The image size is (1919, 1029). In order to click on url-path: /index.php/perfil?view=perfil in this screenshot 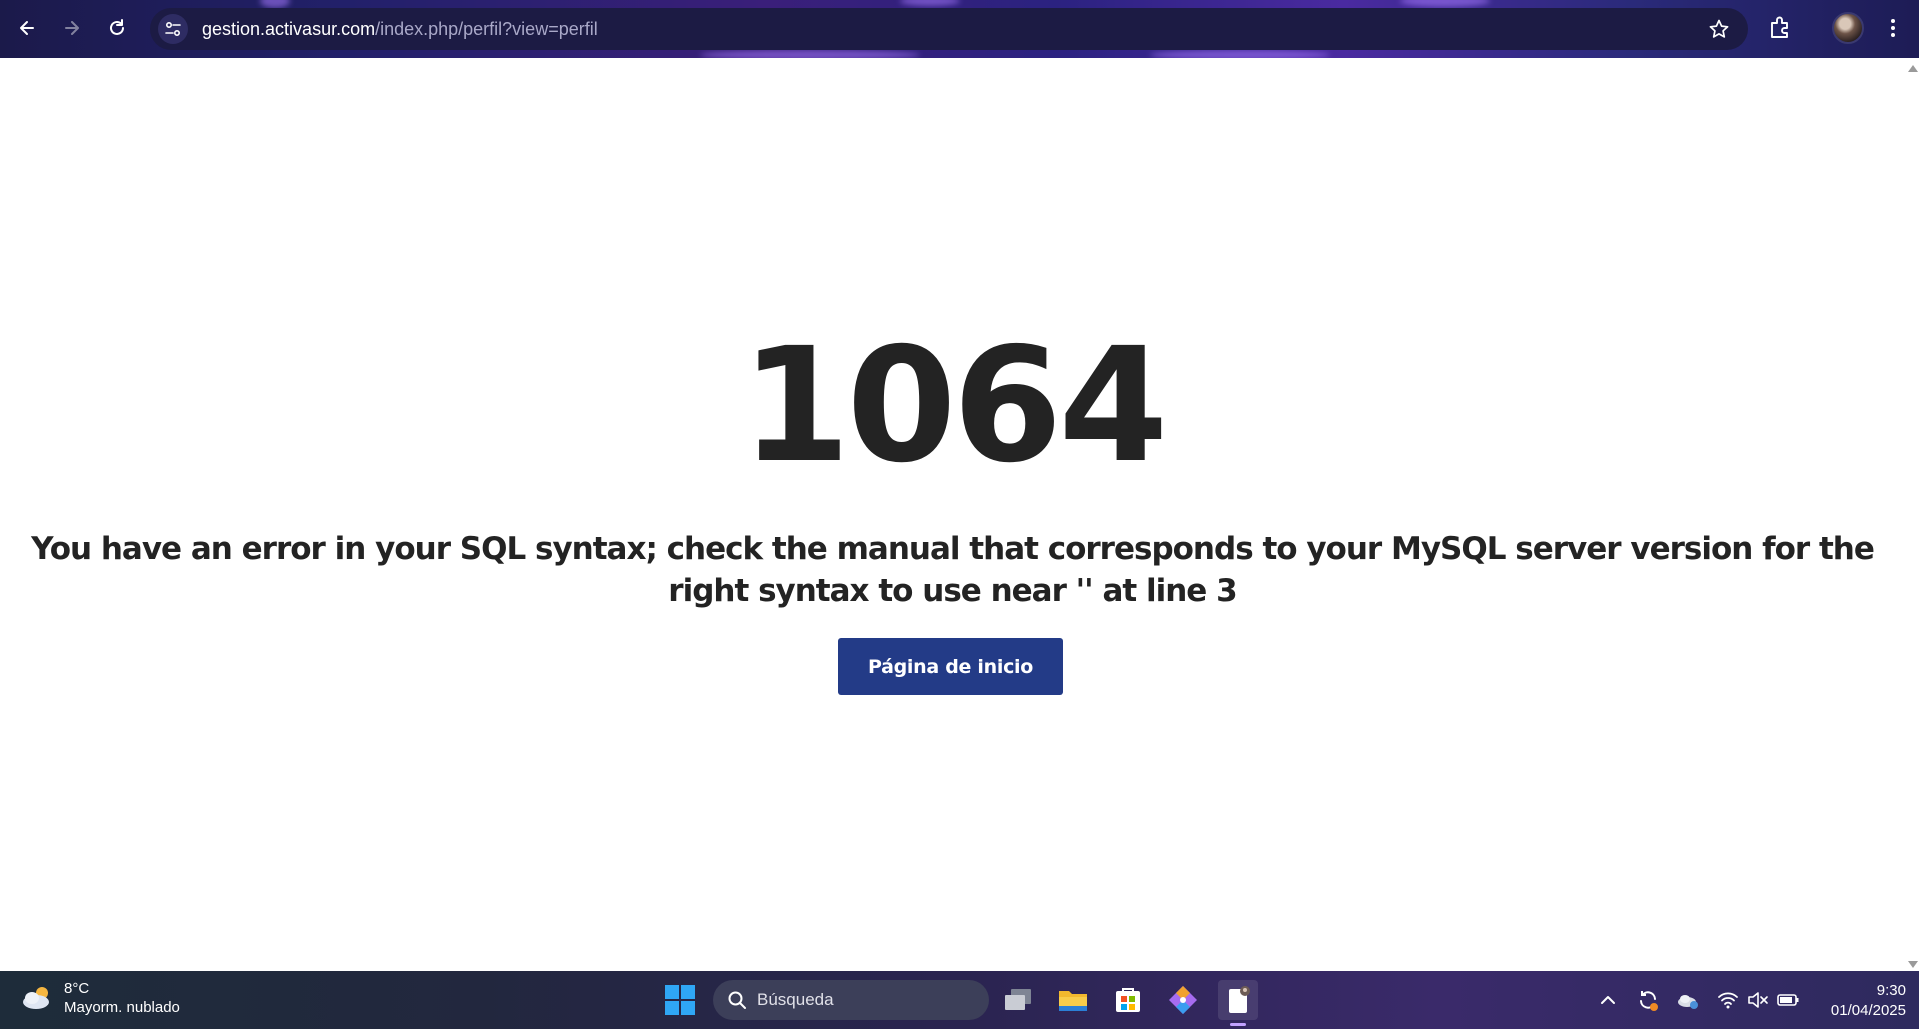, I will do `click(486, 28)`.